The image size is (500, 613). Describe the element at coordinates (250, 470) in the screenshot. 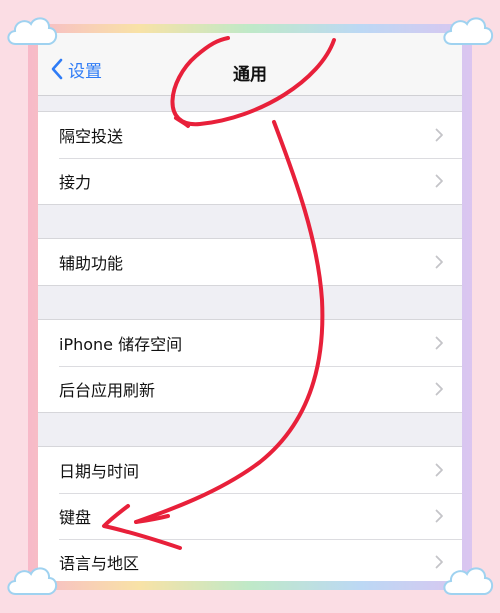

I see `row-date-time: 日期与时间` at that location.